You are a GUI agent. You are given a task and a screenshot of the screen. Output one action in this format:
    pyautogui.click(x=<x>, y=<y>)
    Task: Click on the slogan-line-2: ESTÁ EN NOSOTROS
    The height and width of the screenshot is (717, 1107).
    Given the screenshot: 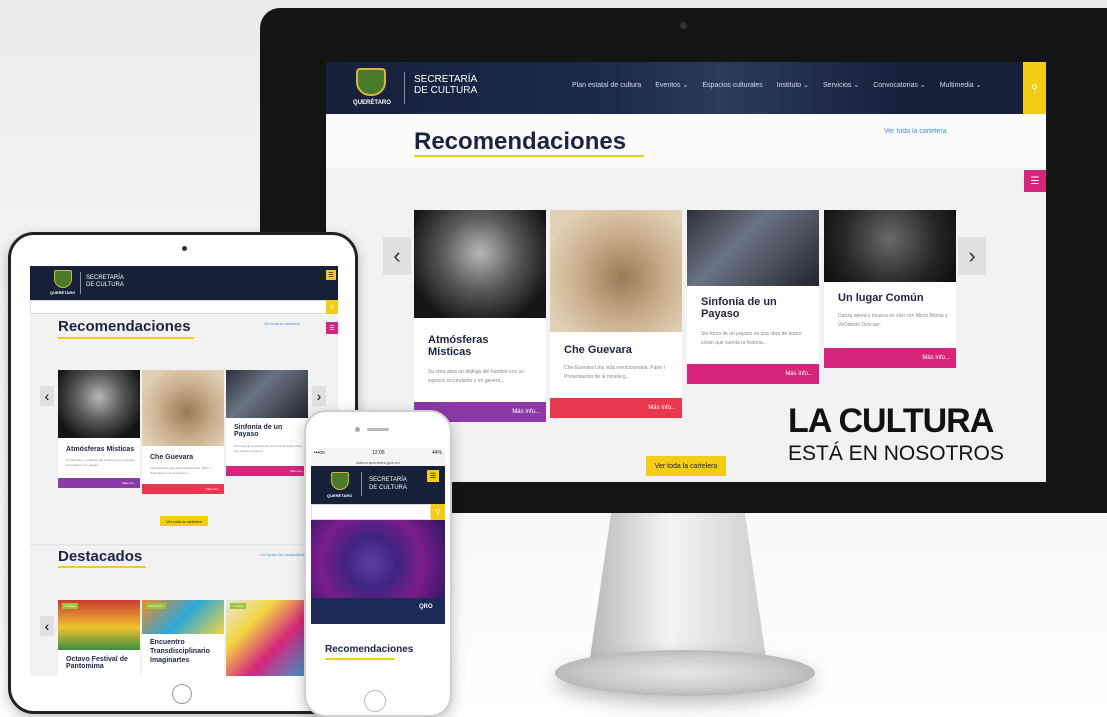 What is the action you would take?
    pyautogui.click(x=896, y=453)
    